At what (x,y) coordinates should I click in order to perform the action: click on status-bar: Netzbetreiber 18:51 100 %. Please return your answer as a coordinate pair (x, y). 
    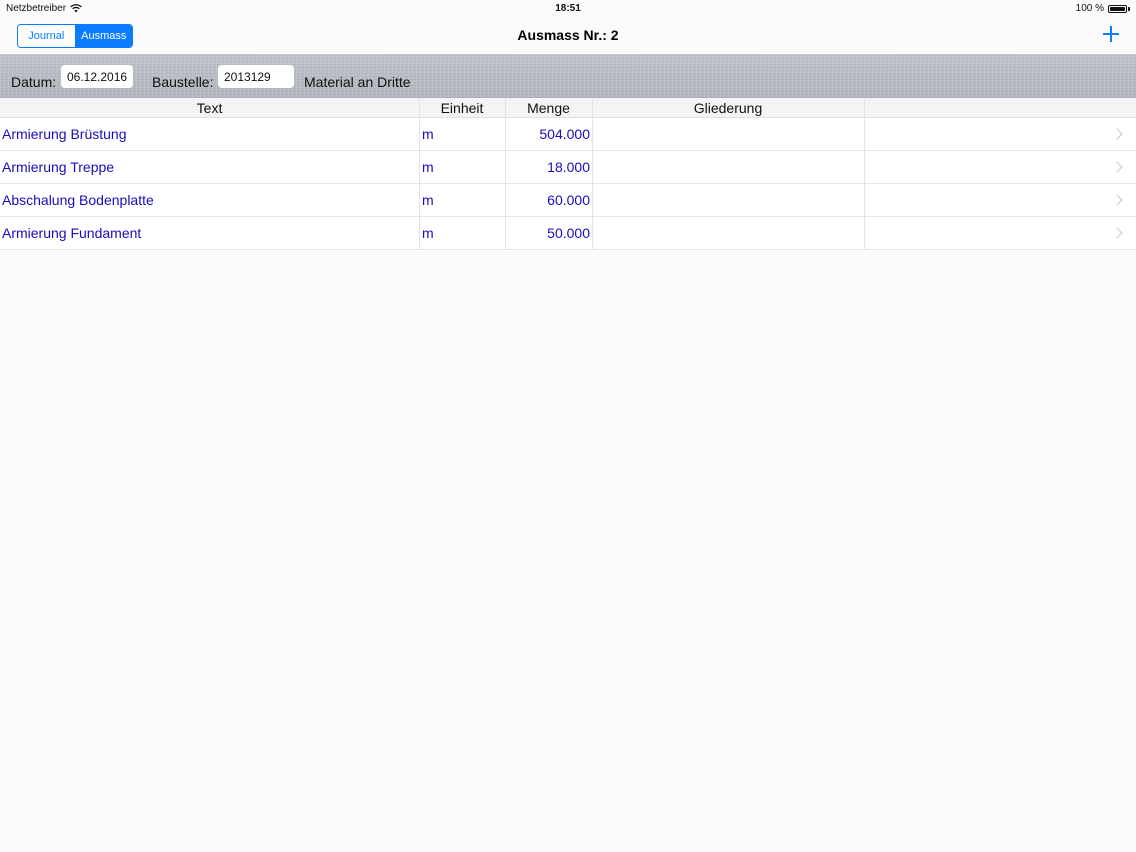
    Looking at the image, I should click on (568, 9).